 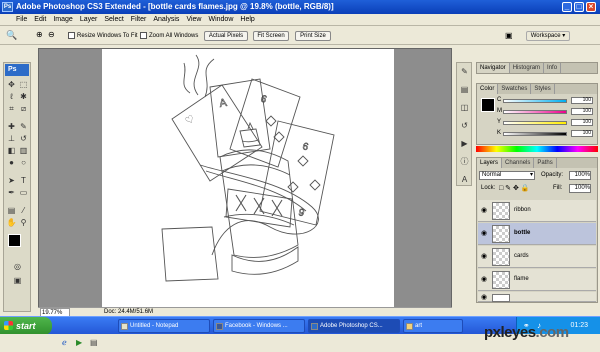 I want to click on clock: 01:23, so click(x=579, y=325).